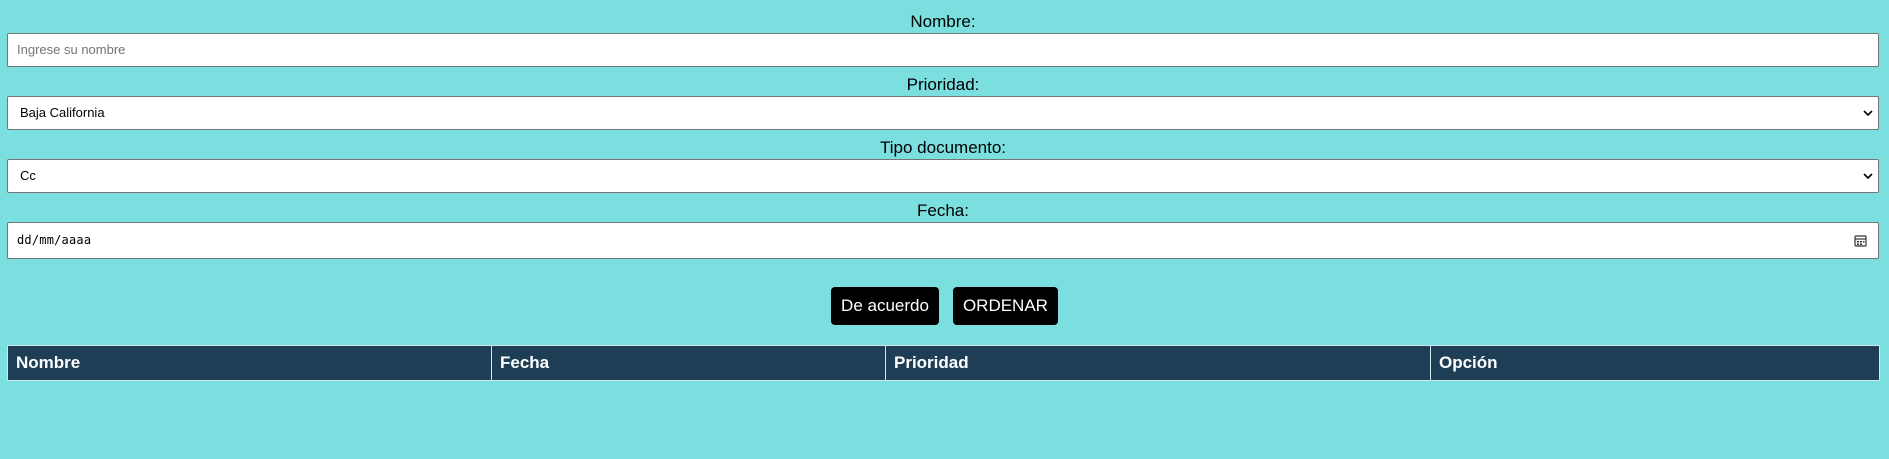  I want to click on tasks-table: Nombre Fecha Prioridad Opción, so click(943, 363).